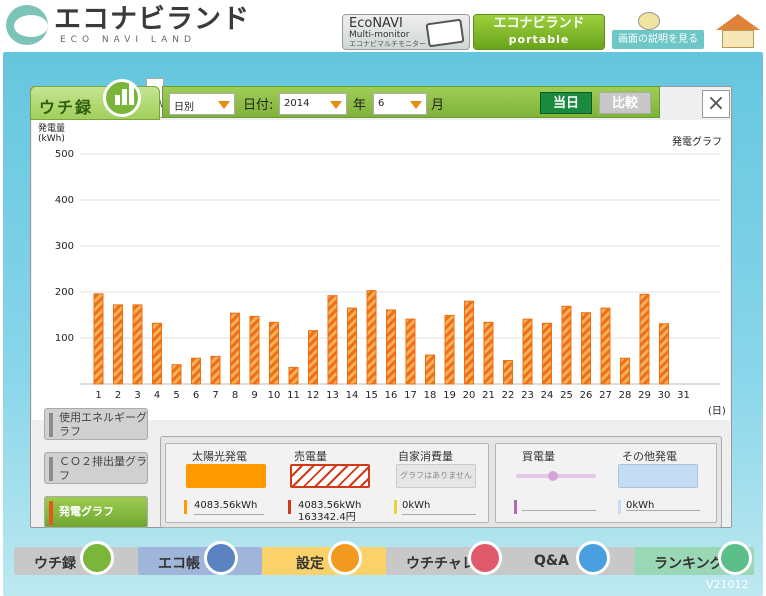  Describe the element at coordinates (64, 154) in the screenshot. I see `y-tick-label: 500` at that location.